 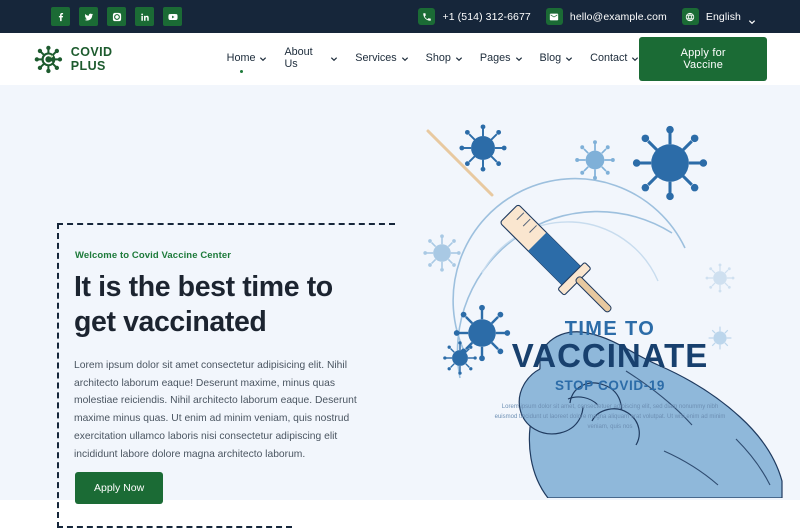 I want to click on language-selector: English, so click(x=718, y=16).